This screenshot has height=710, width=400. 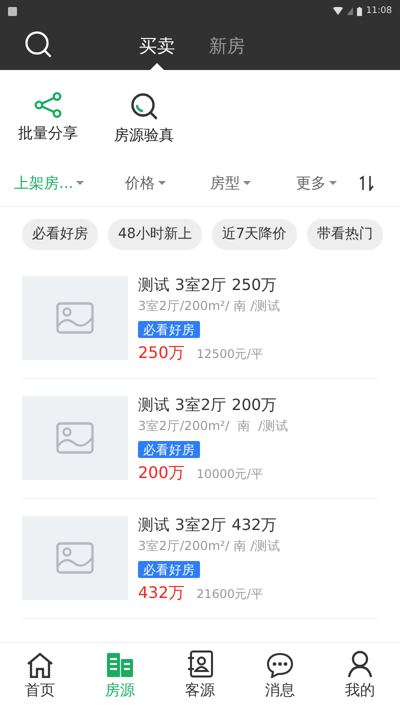 What do you see at coordinates (229, 354) in the screenshot?
I see `unit-price: 12500元/平` at bounding box center [229, 354].